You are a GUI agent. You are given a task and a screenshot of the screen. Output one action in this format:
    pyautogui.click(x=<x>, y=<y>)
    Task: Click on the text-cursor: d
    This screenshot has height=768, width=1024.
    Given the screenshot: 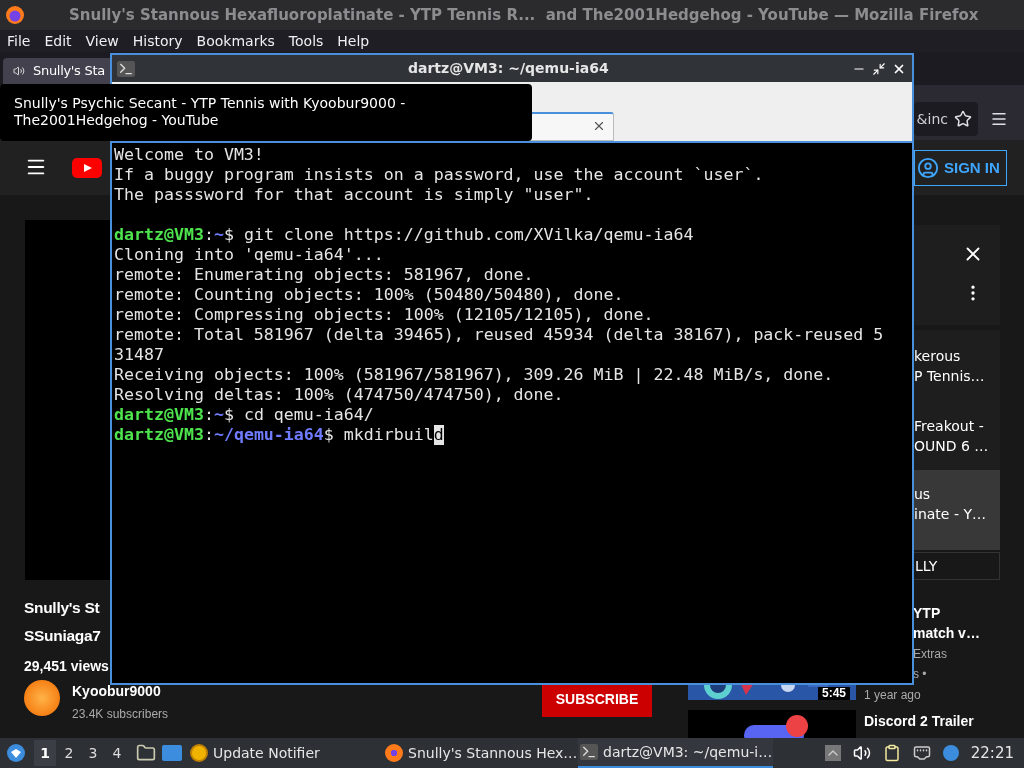 What is the action you would take?
    pyautogui.click(x=438, y=435)
    